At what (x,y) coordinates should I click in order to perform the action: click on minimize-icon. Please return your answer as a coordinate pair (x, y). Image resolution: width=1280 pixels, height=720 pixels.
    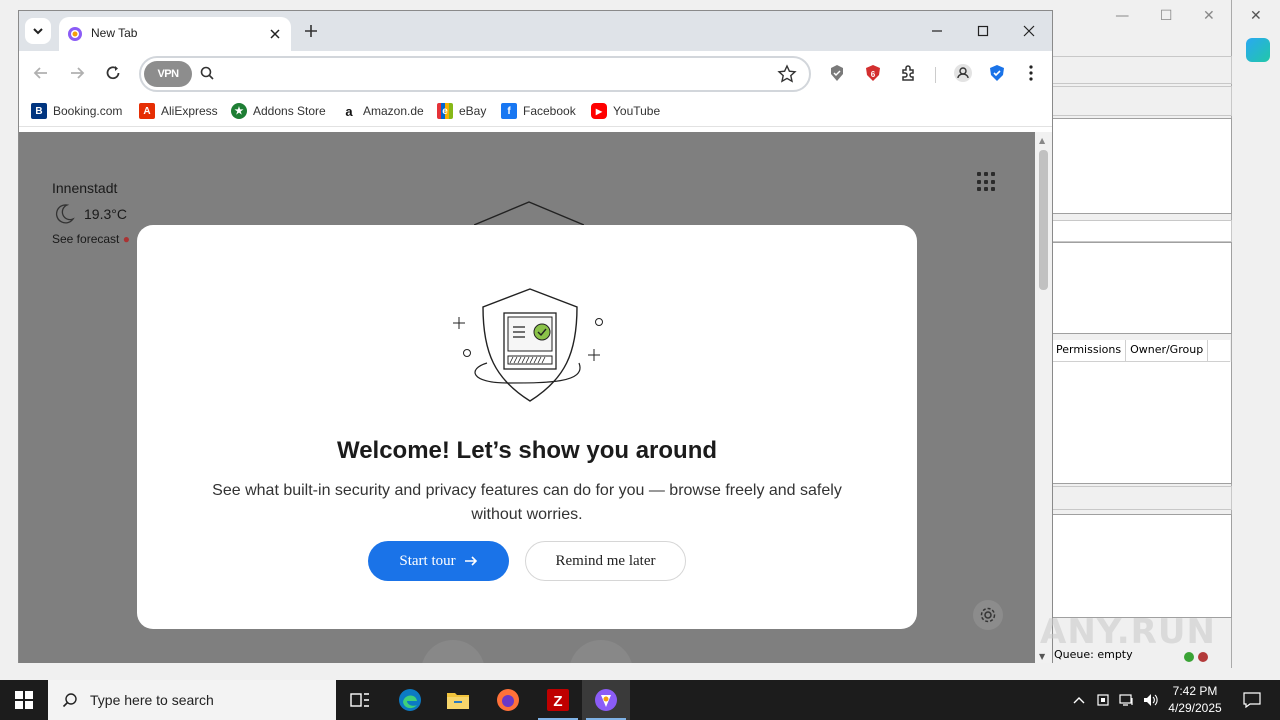
    Looking at the image, I should click on (937, 31).